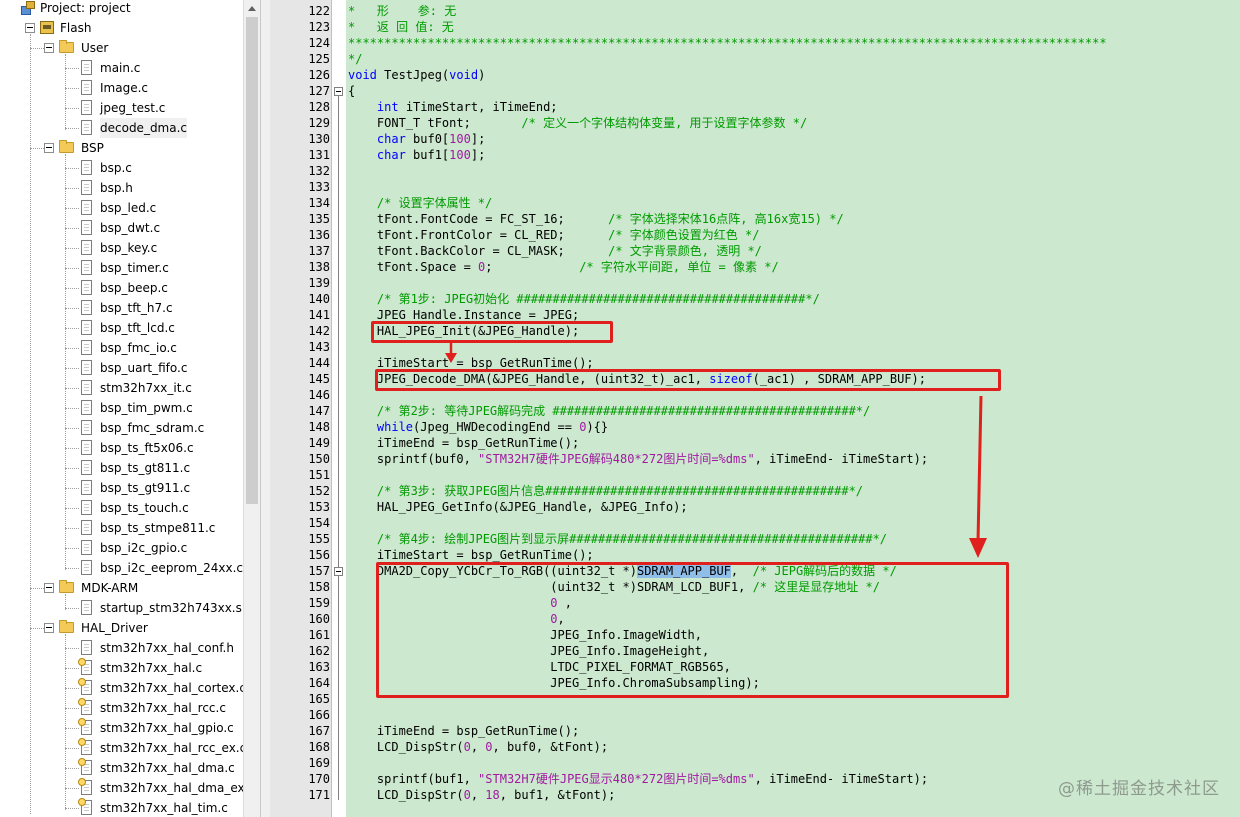 Image resolution: width=1240 pixels, height=817 pixels. What do you see at coordinates (319, 635) in the screenshot?
I see `line-number: 161` at bounding box center [319, 635].